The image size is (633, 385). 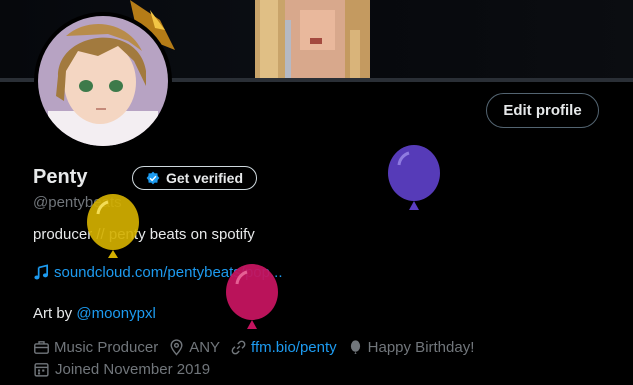 What do you see at coordinates (144, 234) in the screenshot?
I see `profile-bio: producer // penty beats on spotify` at bounding box center [144, 234].